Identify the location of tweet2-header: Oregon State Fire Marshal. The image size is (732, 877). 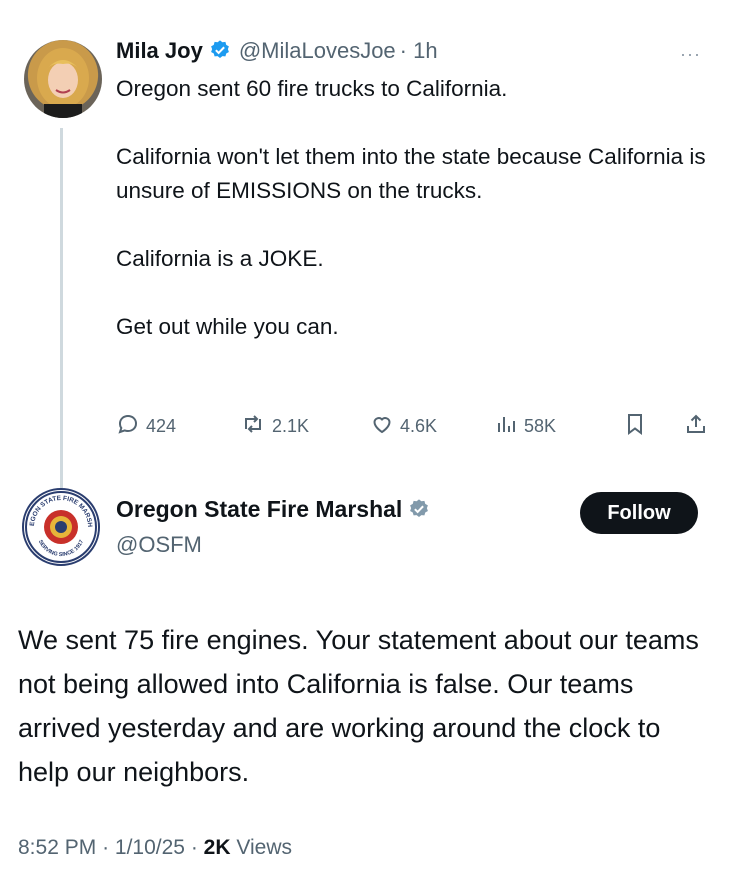
(273, 511).